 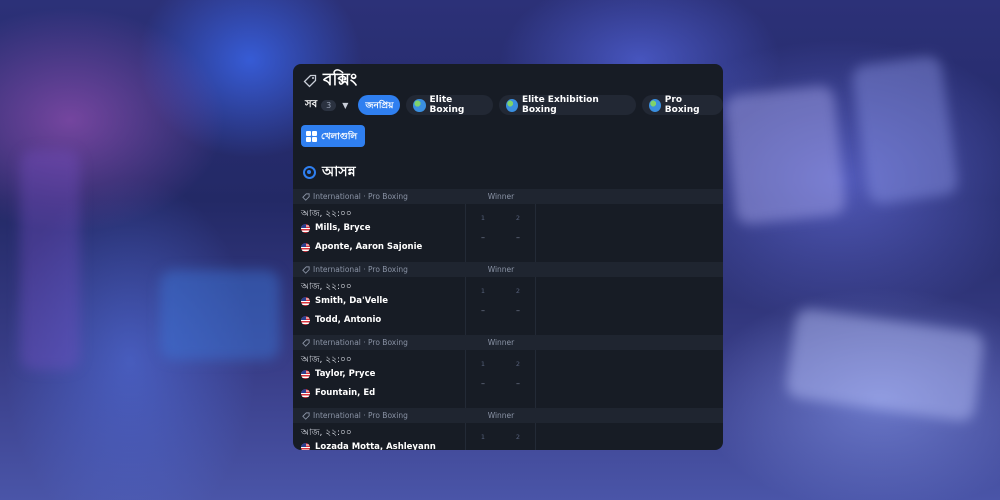 I want to click on away-team: Aponte, Aaron Sajonie, so click(x=361, y=247).